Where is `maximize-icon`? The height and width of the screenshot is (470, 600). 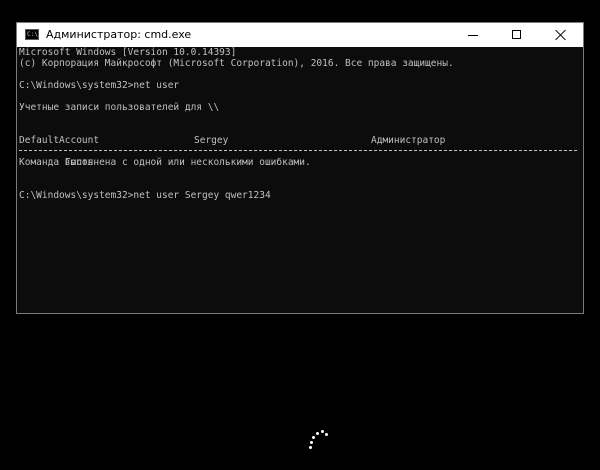 maximize-icon is located at coordinates (516, 34).